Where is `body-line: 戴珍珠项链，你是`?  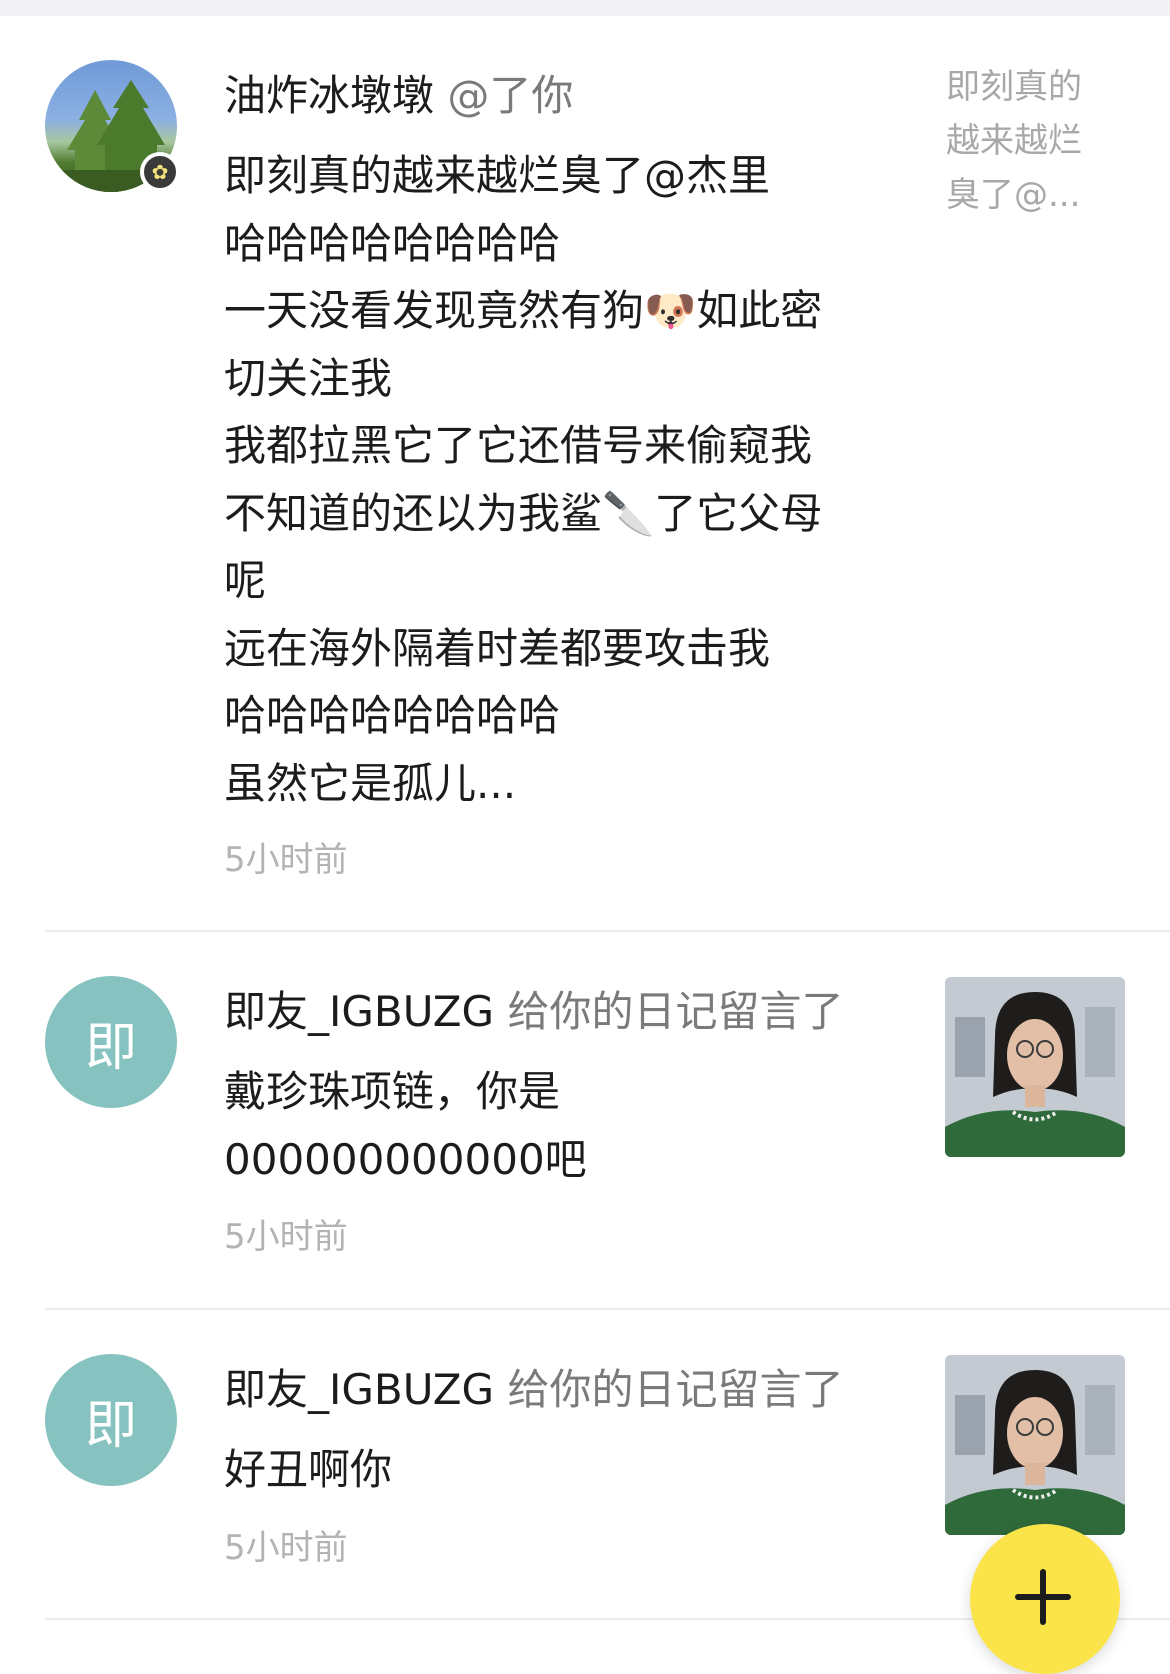
body-line: 戴珍珠项链，你是 is located at coordinates (392, 1091).